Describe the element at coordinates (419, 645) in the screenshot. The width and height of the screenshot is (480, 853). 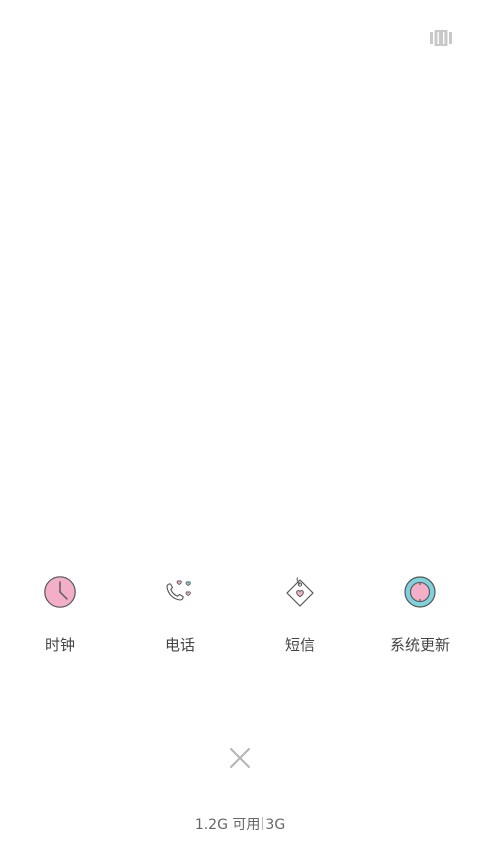
I see `app-label-system-update: 系统更新` at that location.